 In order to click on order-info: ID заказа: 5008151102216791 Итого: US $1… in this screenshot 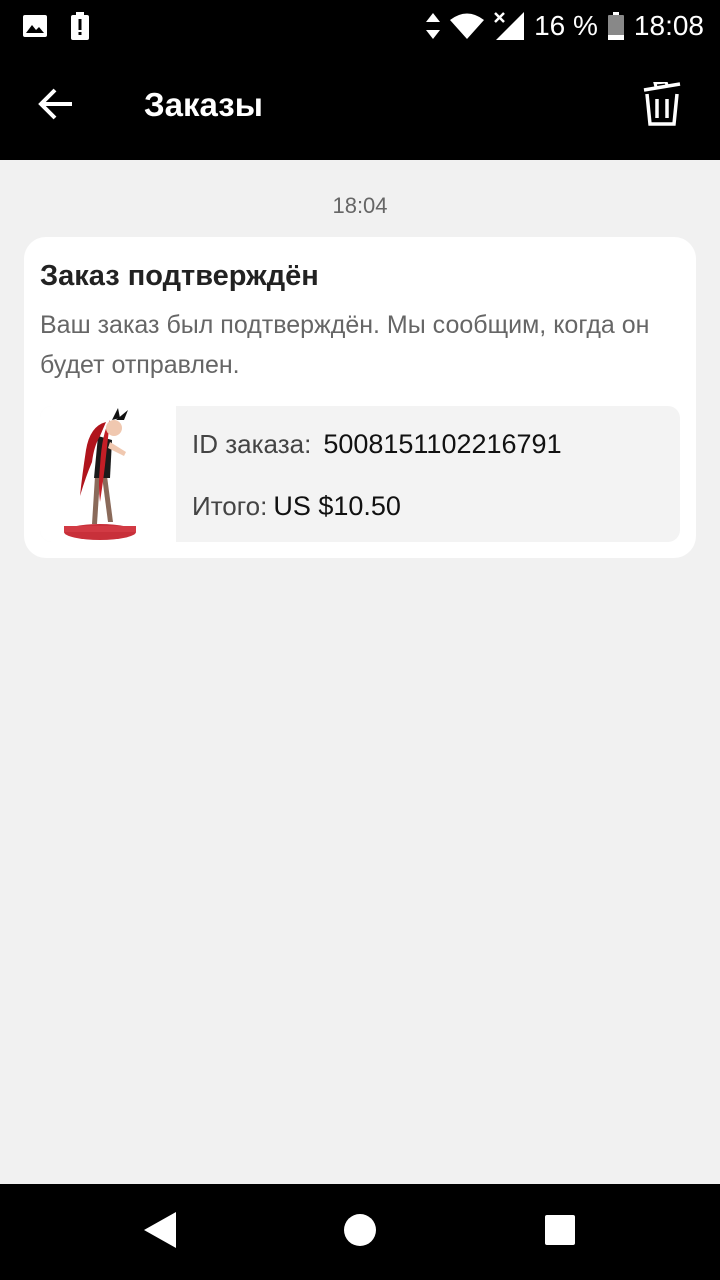, I will do `click(432, 474)`.